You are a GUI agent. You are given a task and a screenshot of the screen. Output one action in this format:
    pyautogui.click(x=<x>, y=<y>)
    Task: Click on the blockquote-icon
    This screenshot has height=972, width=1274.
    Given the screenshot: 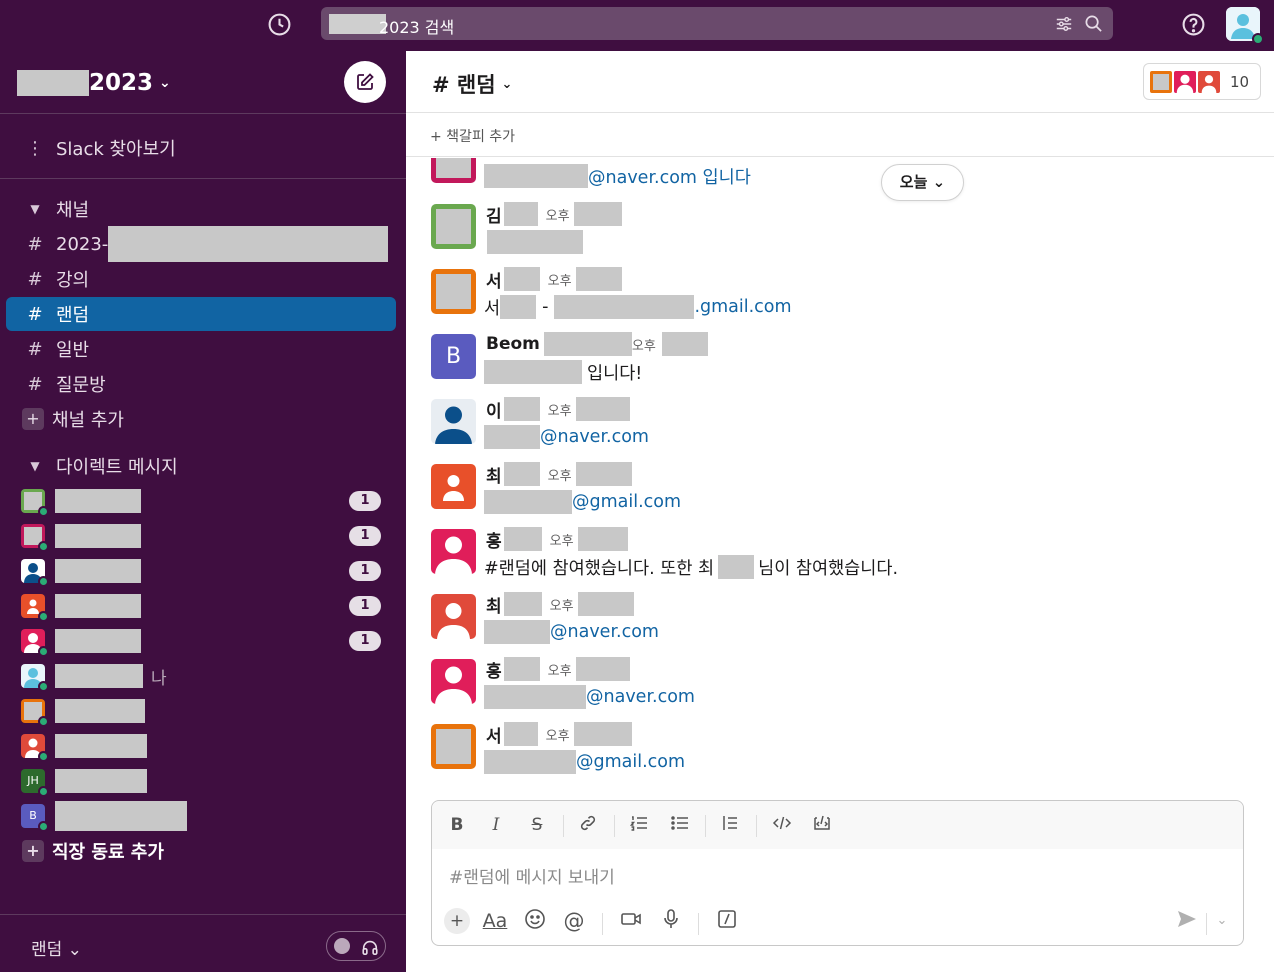 What is the action you would take?
    pyautogui.click(x=730, y=825)
    